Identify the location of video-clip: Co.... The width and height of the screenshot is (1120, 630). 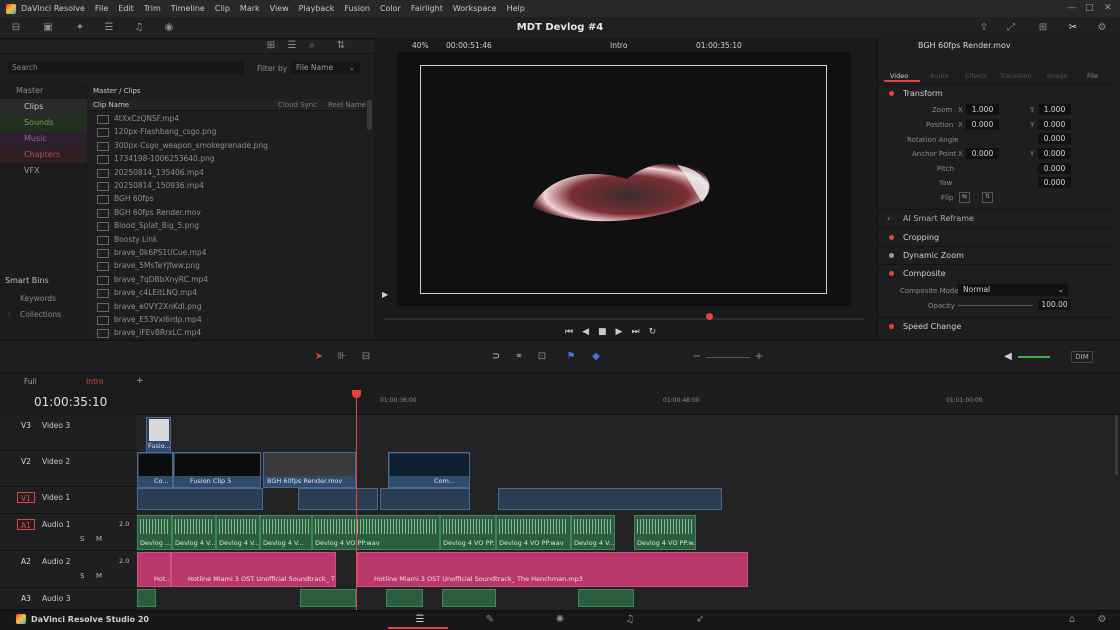
(155, 470).